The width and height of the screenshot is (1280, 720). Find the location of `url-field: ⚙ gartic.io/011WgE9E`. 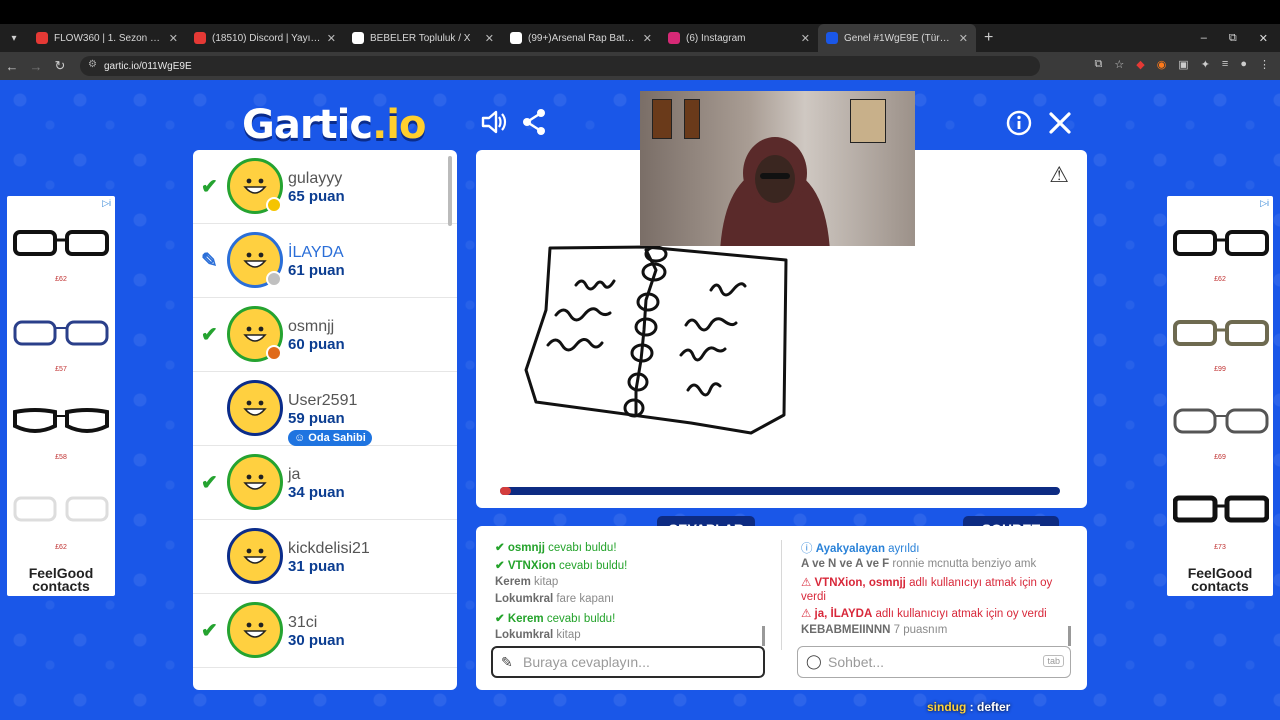

url-field: ⚙ gartic.io/011WgE9E is located at coordinates (560, 66).